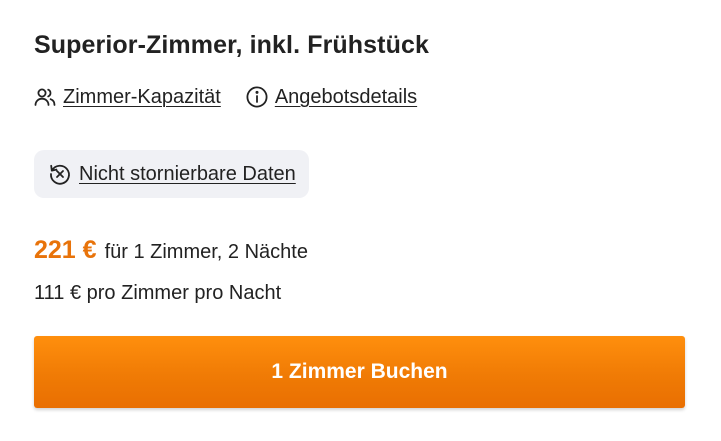 This screenshot has height=441, width=721. I want to click on total-price-row: 221 € für 1 Zimmer, 2 Nächte, so click(171, 250).